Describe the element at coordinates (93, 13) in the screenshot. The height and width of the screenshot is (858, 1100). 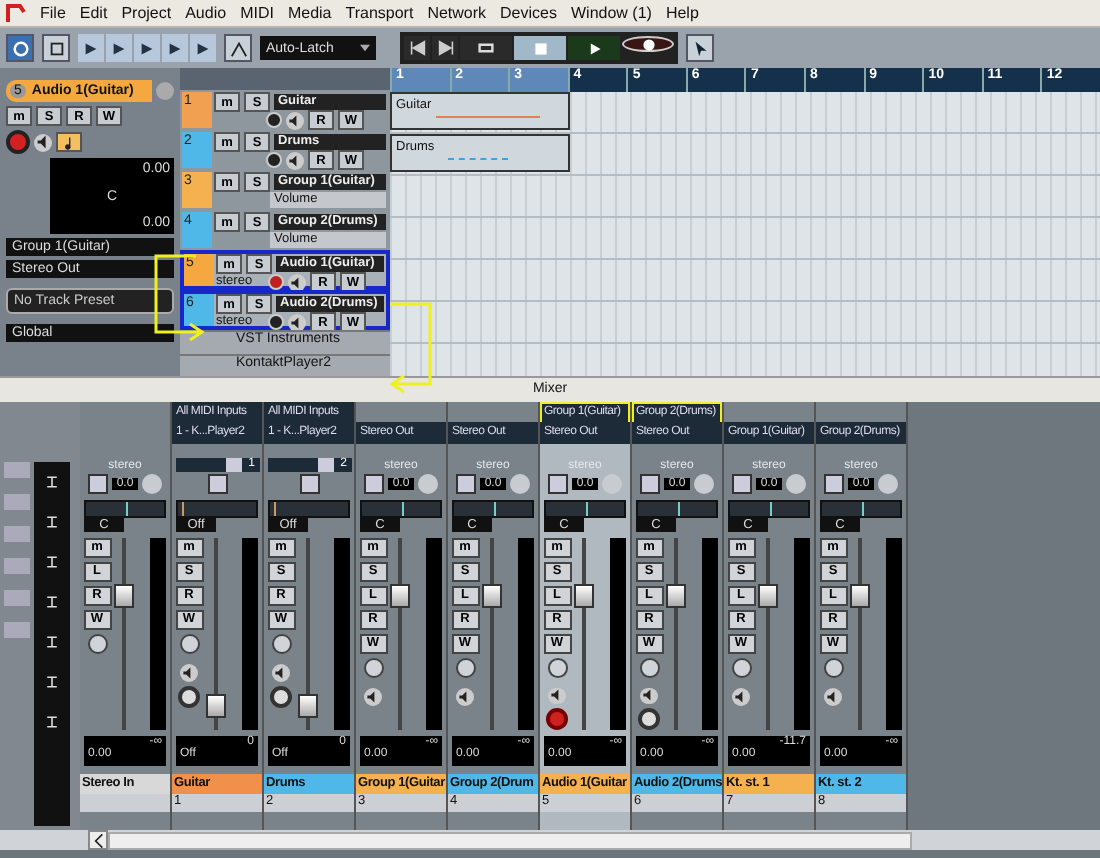
I see `menu-item: Edit` at that location.